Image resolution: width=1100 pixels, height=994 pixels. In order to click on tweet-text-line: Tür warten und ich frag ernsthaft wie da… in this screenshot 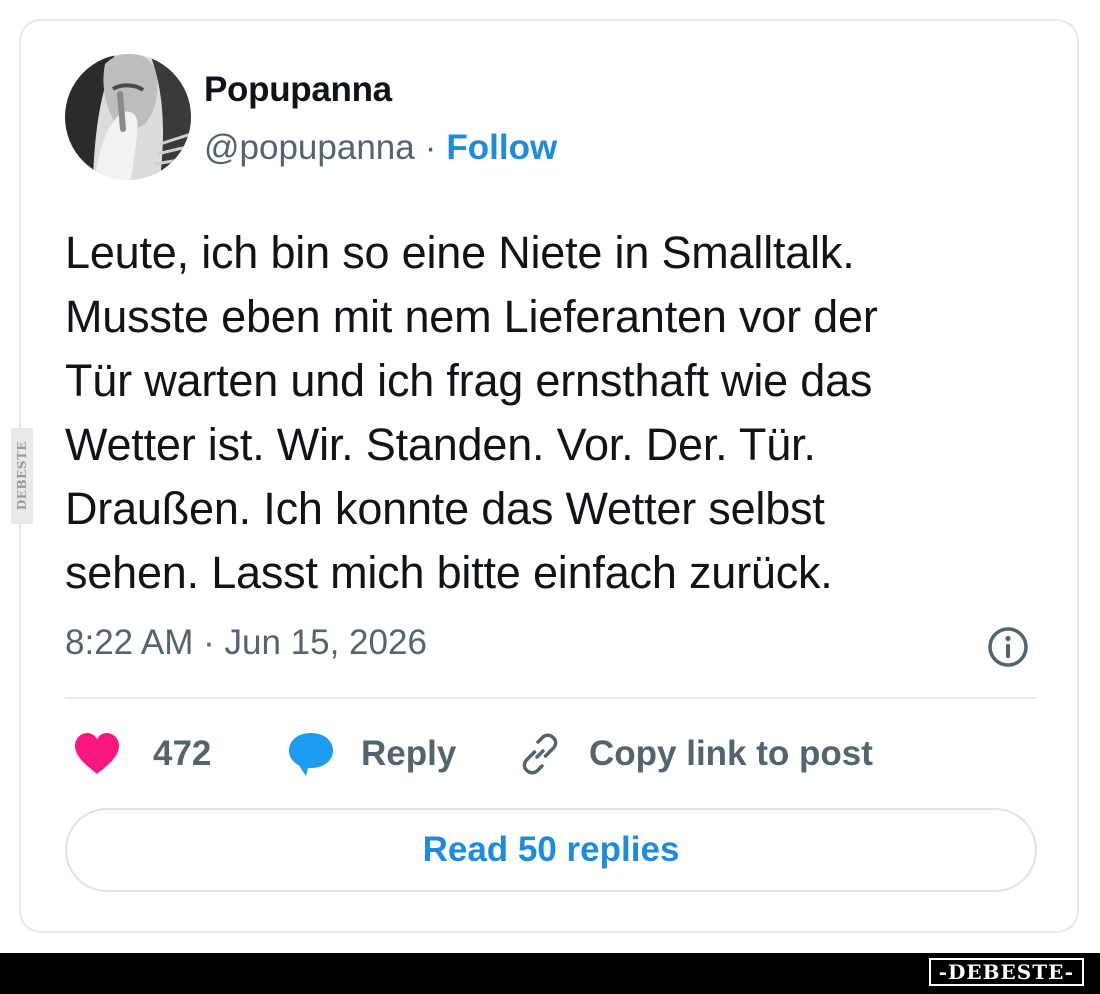, I will do `click(469, 380)`.